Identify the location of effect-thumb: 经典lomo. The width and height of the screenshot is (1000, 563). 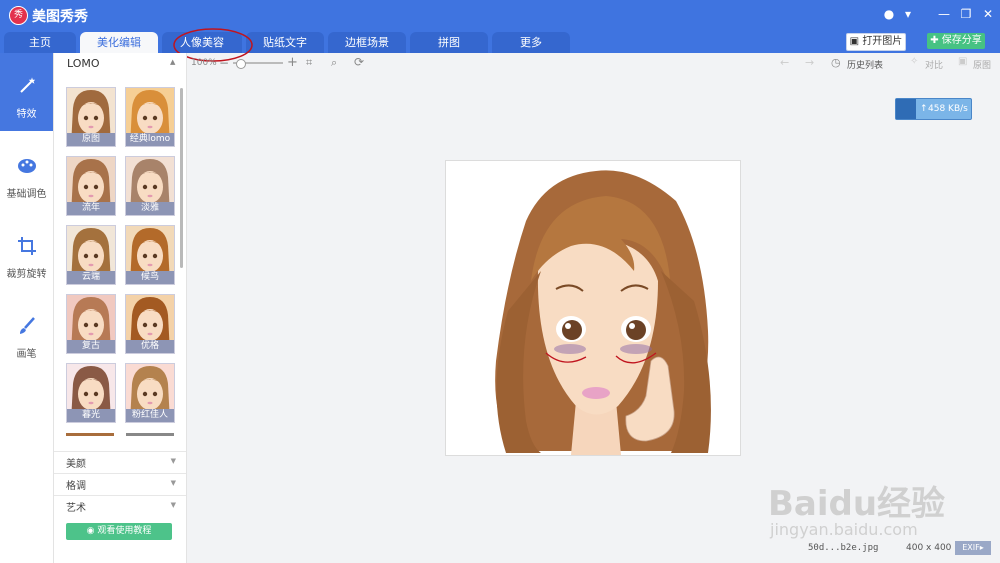
(150, 117).